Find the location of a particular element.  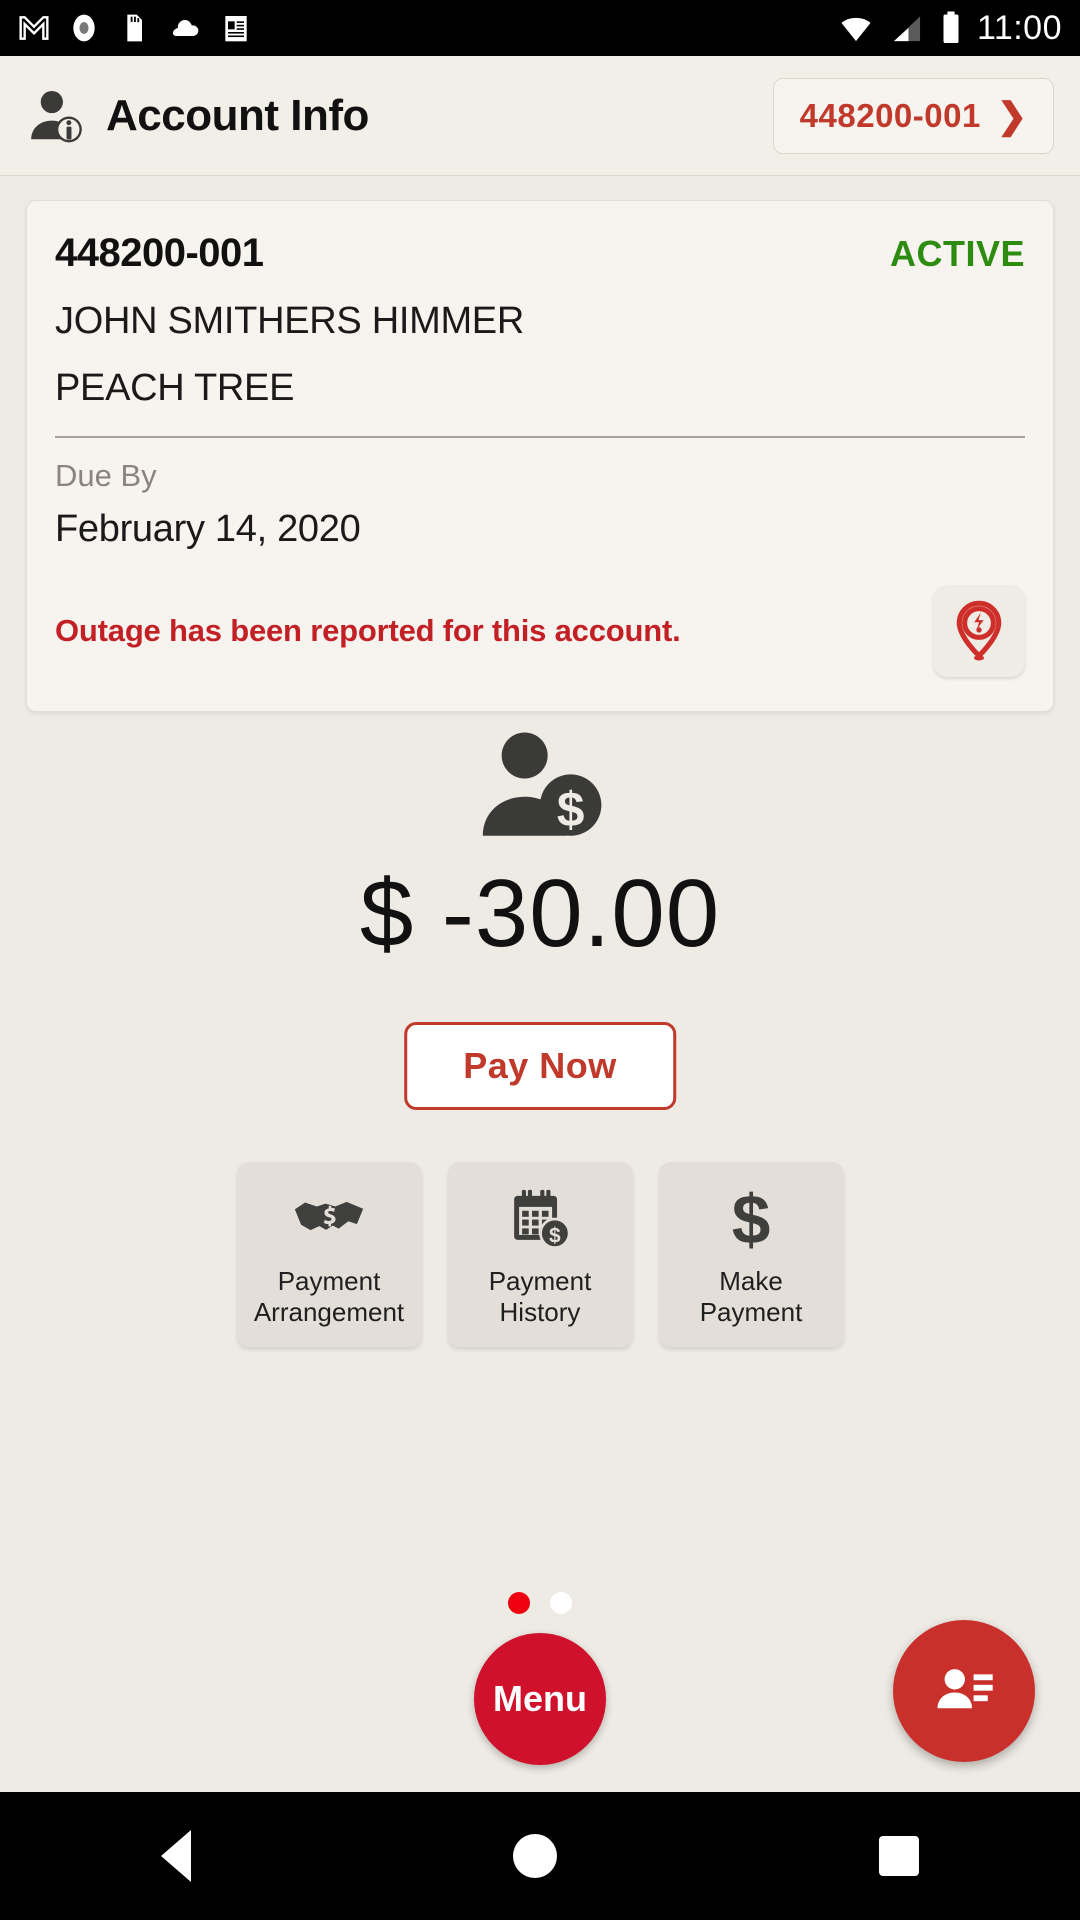

battery-icon is located at coordinates (951, 27).